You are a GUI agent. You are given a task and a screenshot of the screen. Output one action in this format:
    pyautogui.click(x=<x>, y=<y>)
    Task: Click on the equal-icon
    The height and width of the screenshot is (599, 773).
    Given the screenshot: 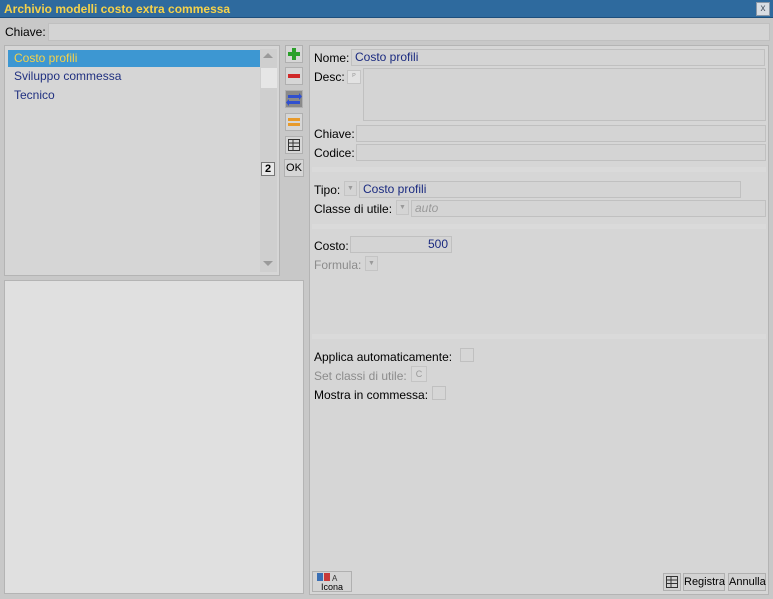 What is the action you would take?
    pyautogui.click(x=294, y=122)
    